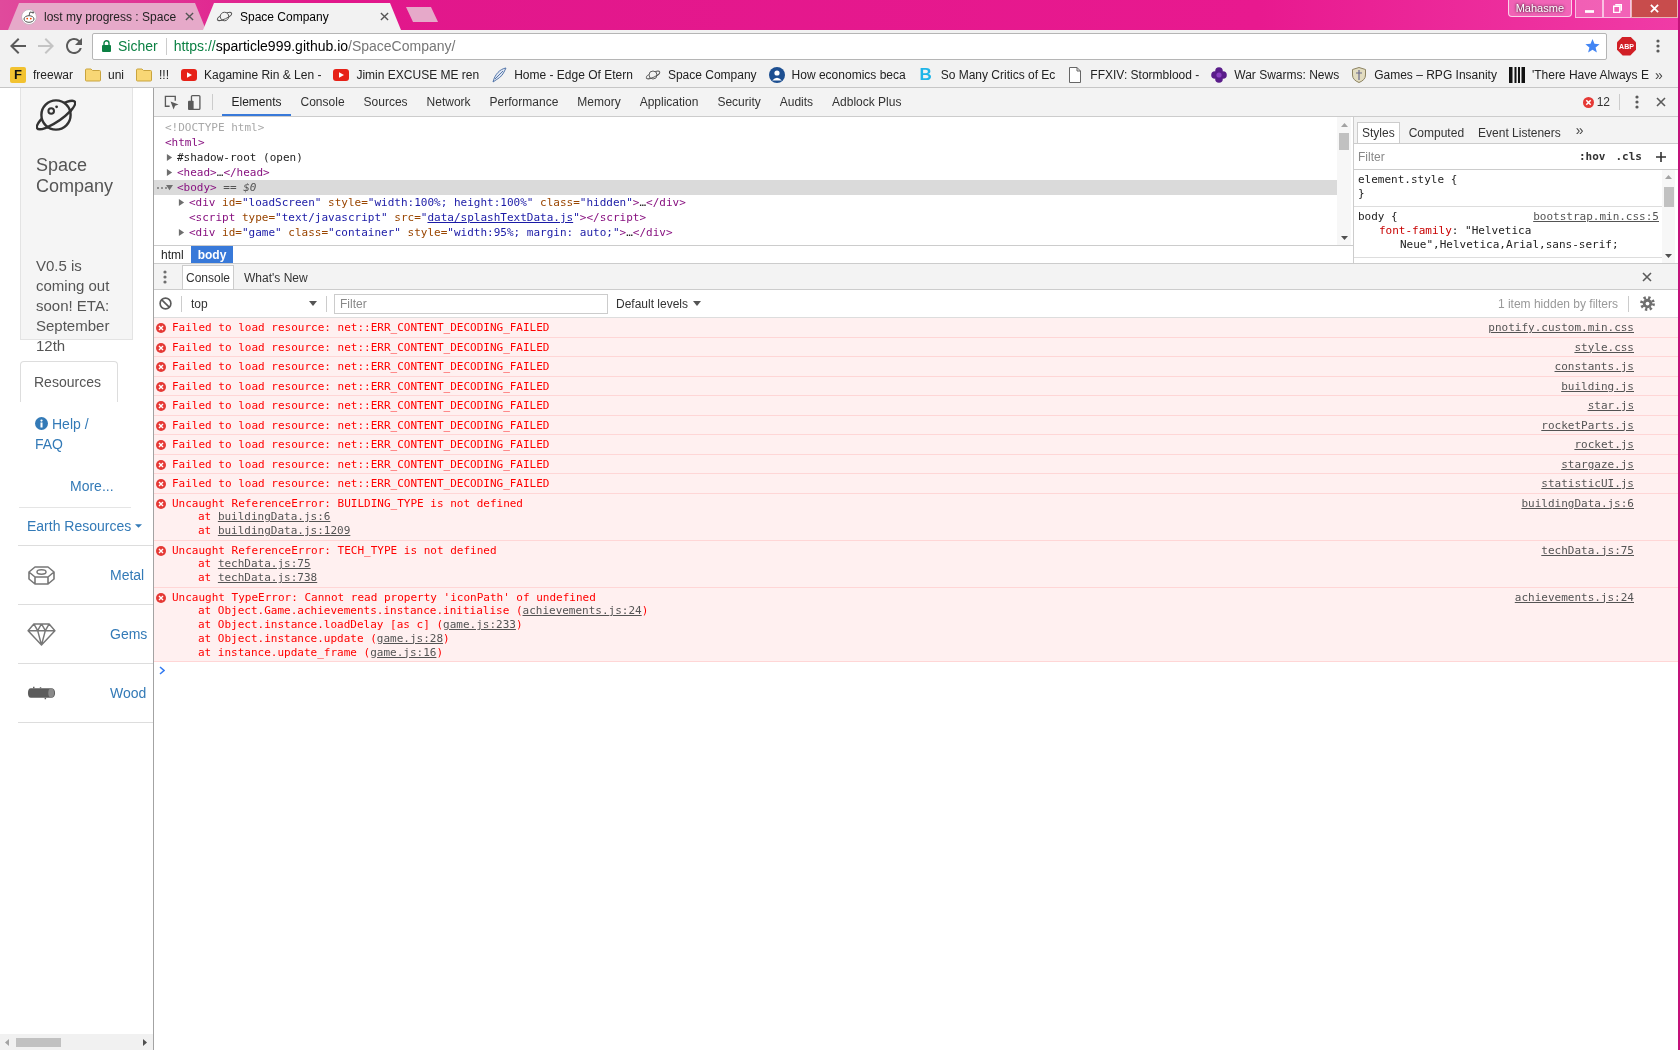  I want to click on browser-tab: Space Company, so click(302, 16).